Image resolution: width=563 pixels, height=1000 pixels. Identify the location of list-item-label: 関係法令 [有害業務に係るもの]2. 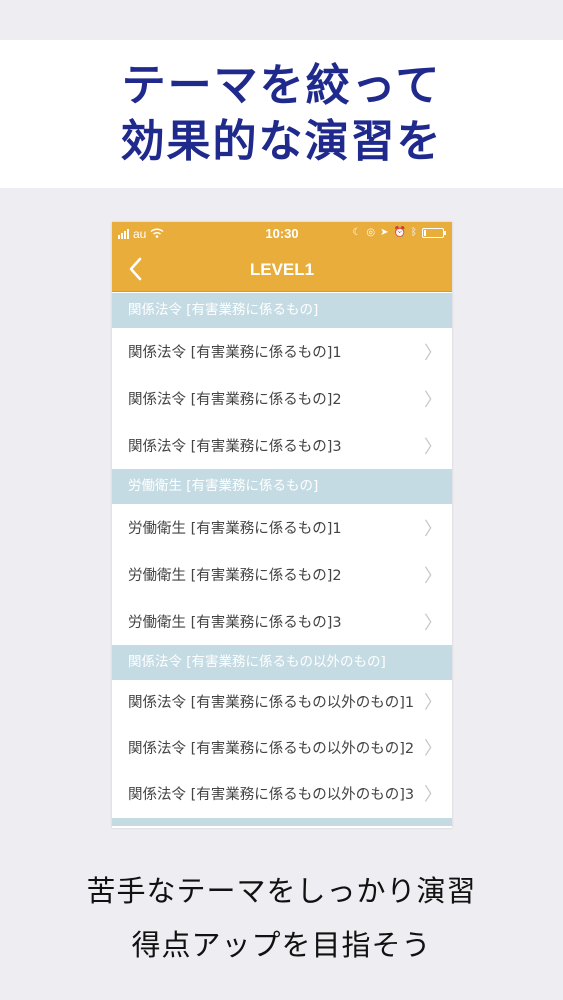
(235, 400).